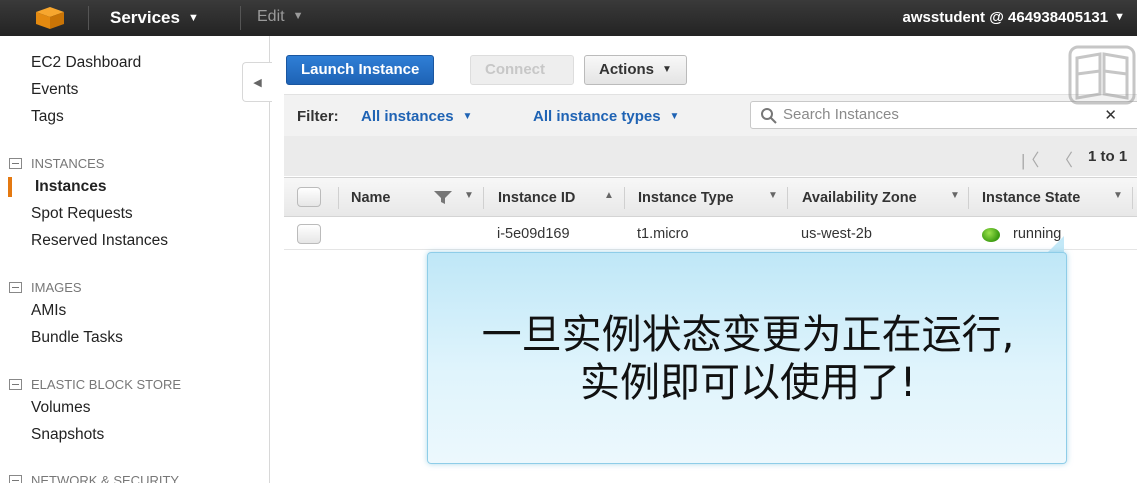 The width and height of the screenshot is (1137, 483). What do you see at coordinates (710, 156) in the screenshot?
I see `pagination-bar: |〈 〈 1 to 1` at bounding box center [710, 156].